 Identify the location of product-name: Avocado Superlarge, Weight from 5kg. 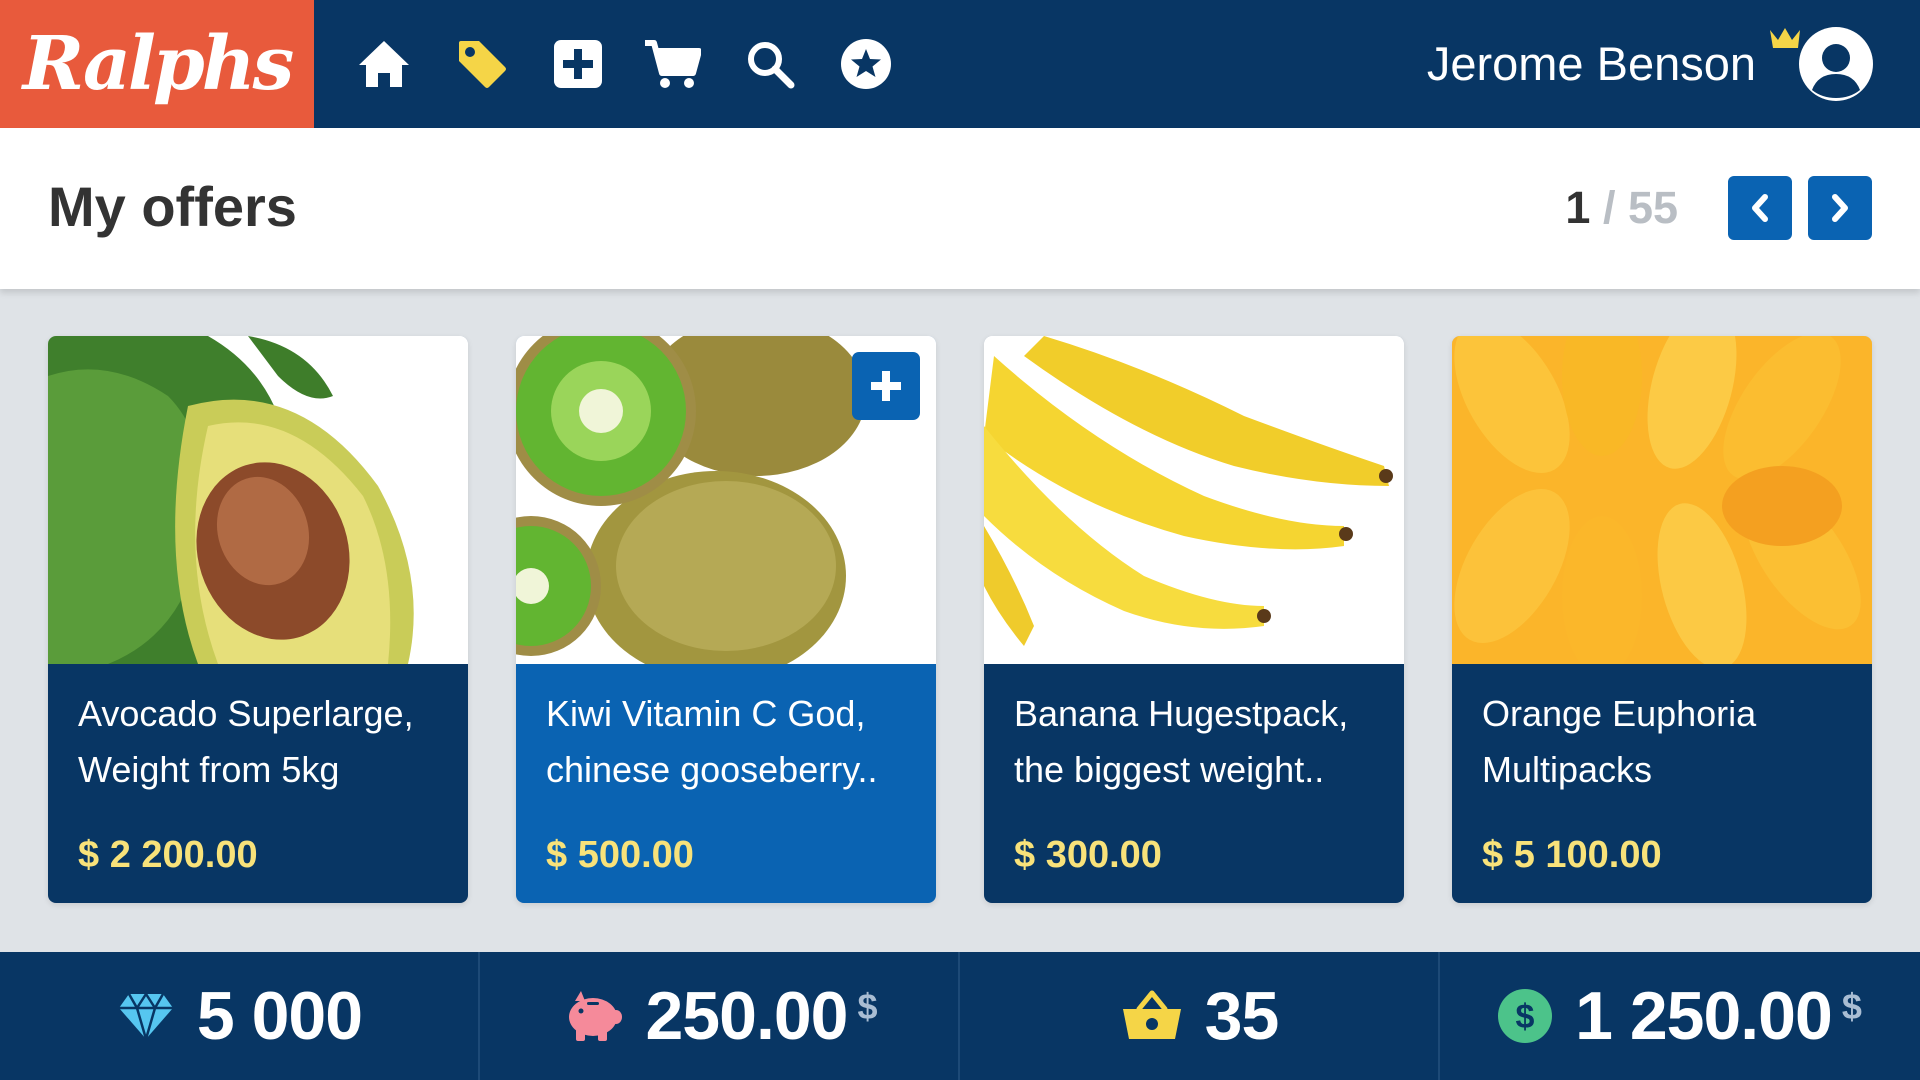
(246, 741).